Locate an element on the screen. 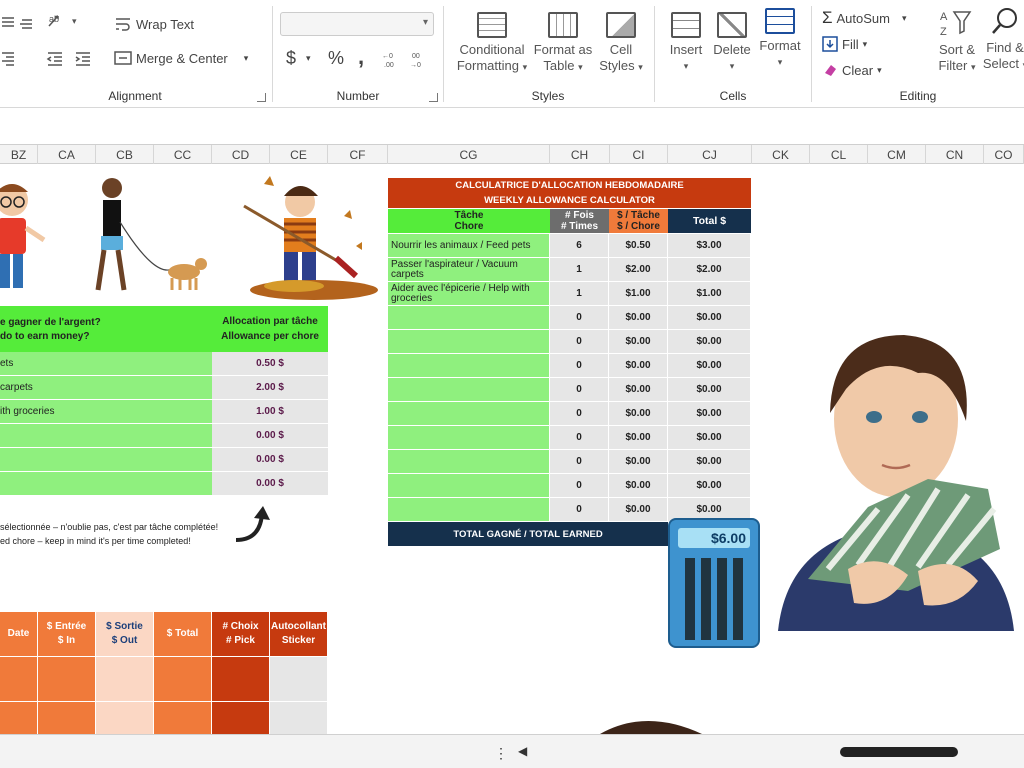 The image size is (1024, 768). column-header: CO is located at coordinates (1004, 155).